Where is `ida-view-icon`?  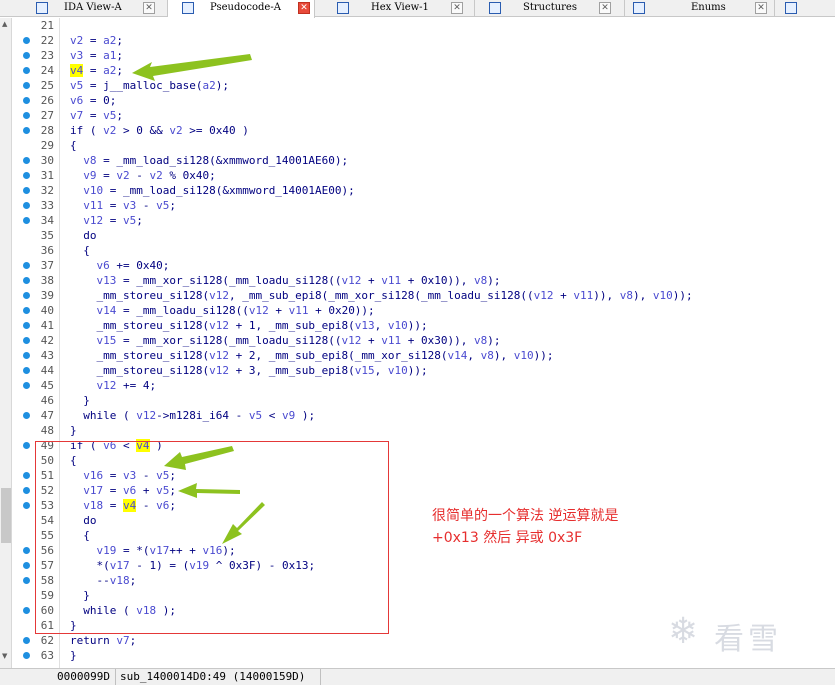 ida-view-icon is located at coordinates (42, 8).